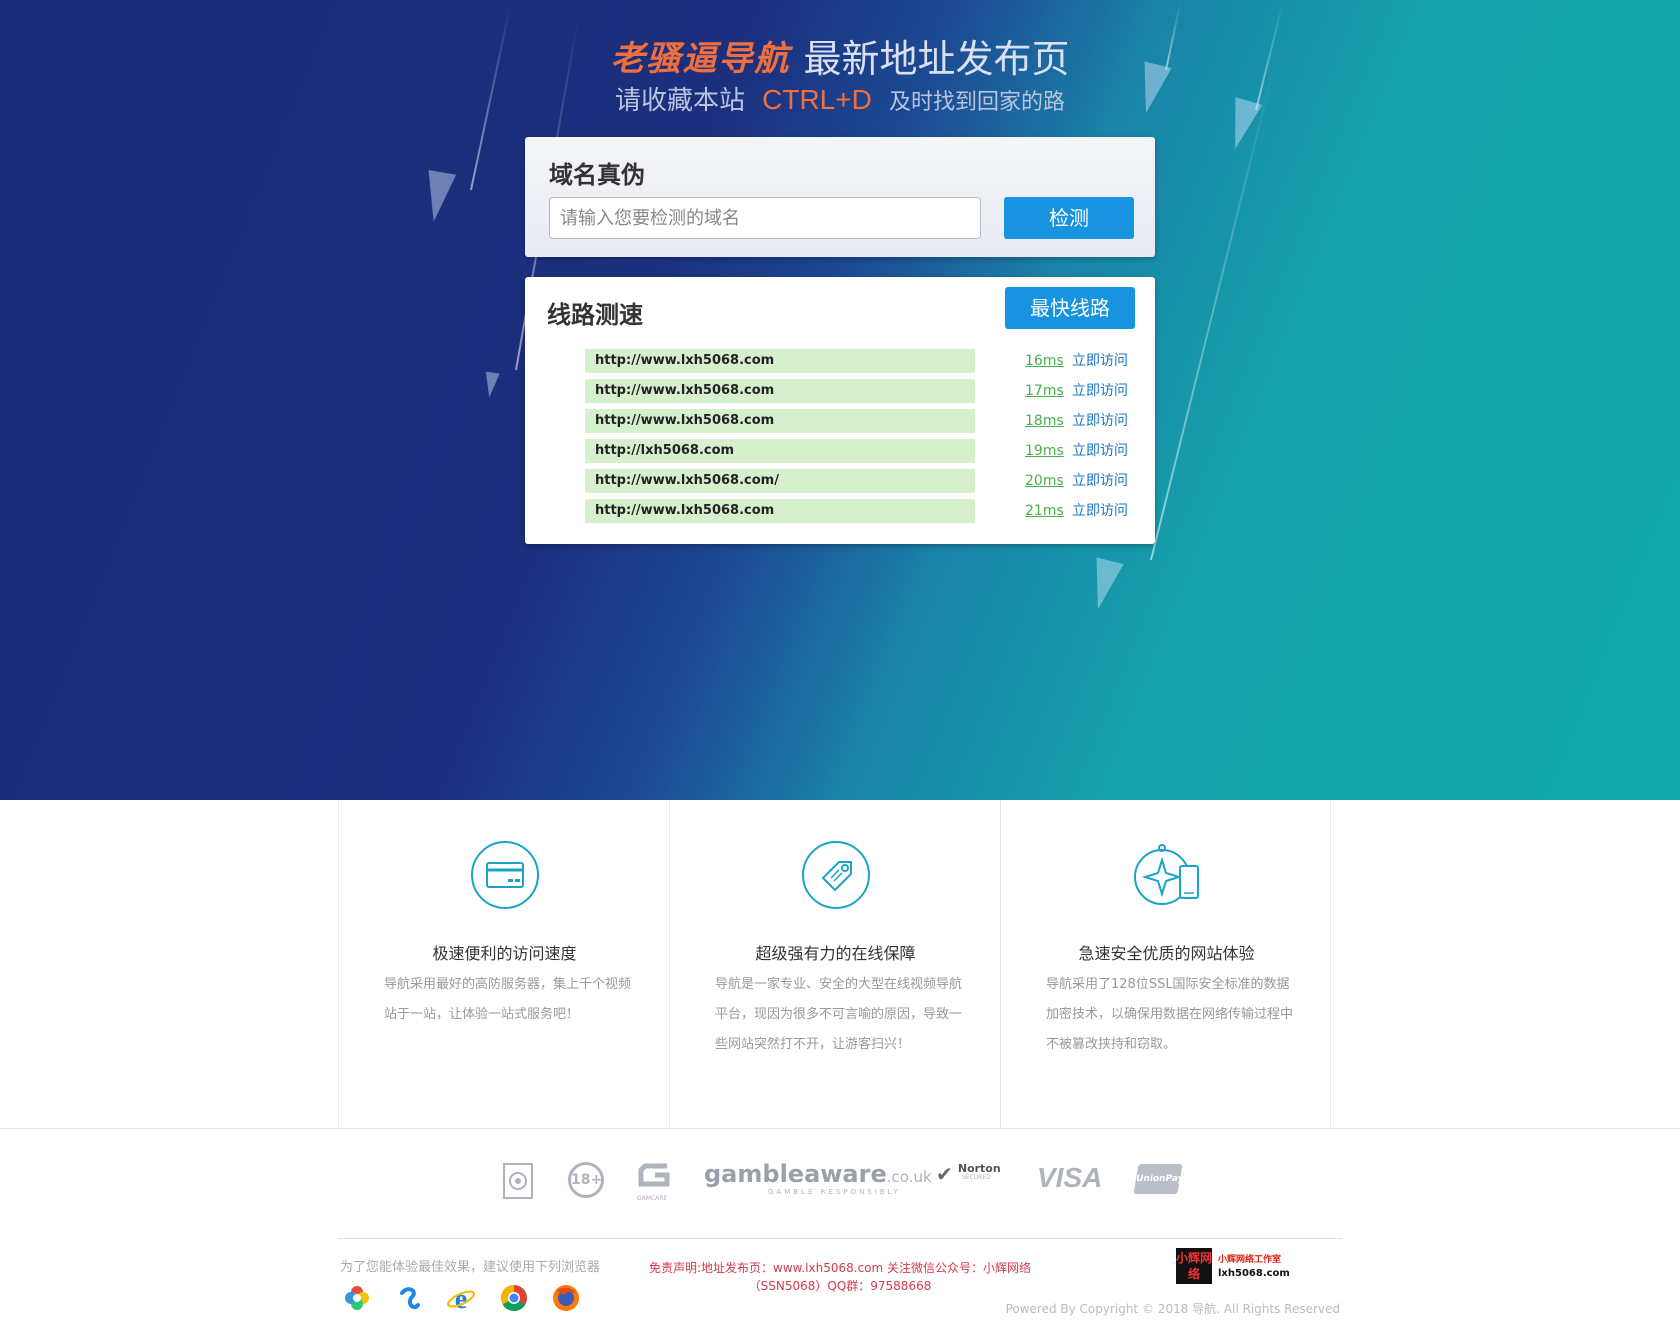 This screenshot has width=1680, height=1329. I want to click on gambleaware-name: gambleaware, so click(795, 1174).